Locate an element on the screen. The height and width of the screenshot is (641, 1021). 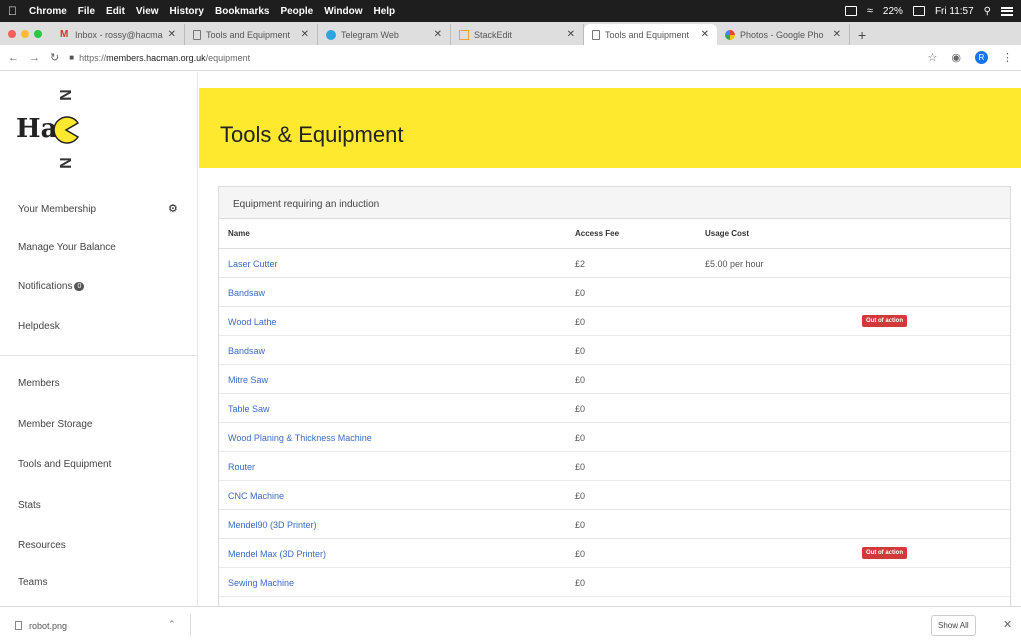
notification-center-icon is located at coordinates (1007, 11).